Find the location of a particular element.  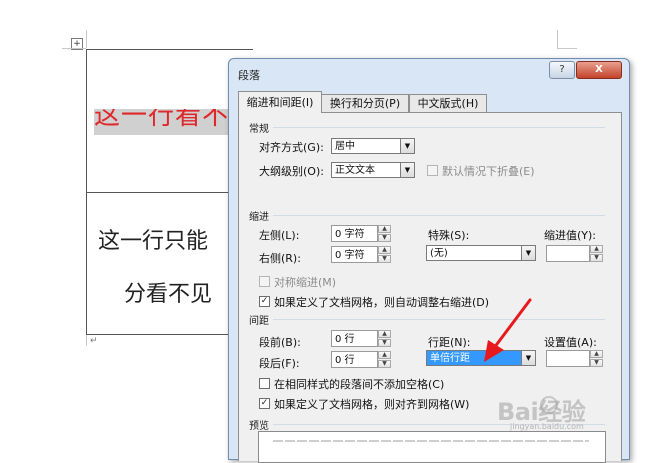

outline-level-label: 大纲级别(O): is located at coordinates (291, 171).